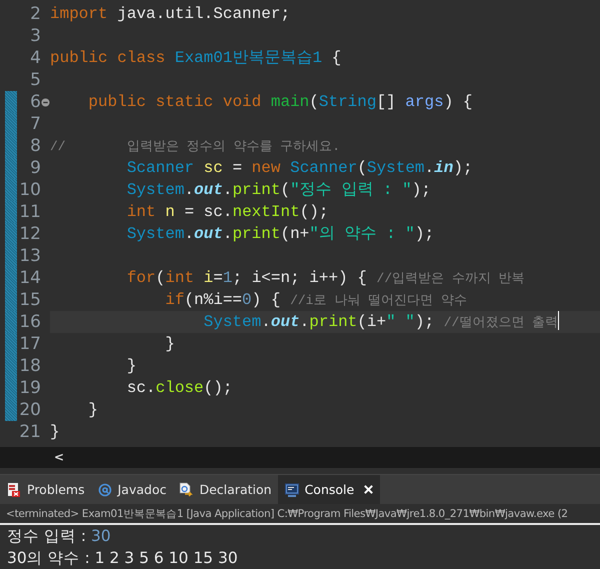 This screenshot has width=600, height=569. What do you see at coordinates (362, 234) in the screenshot?
I see `string-literal: "의 약수 : "` at bounding box center [362, 234].